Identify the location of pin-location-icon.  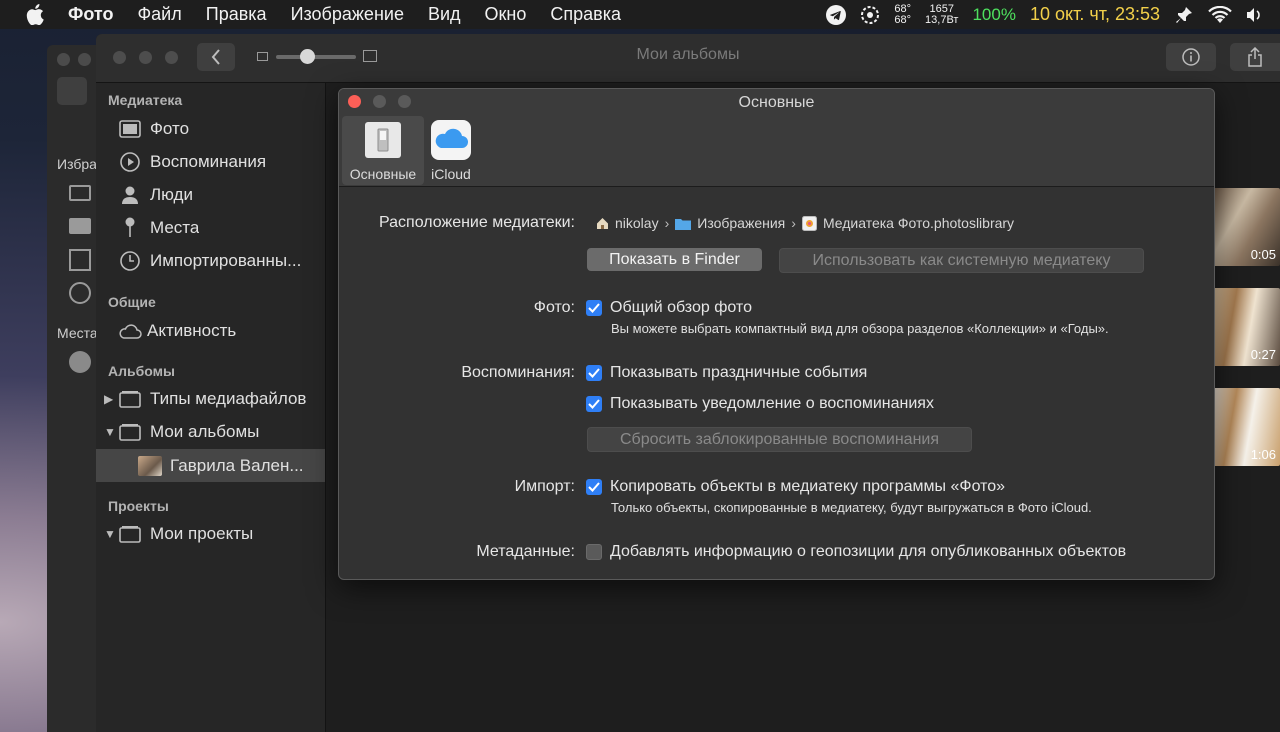
(130, 227).